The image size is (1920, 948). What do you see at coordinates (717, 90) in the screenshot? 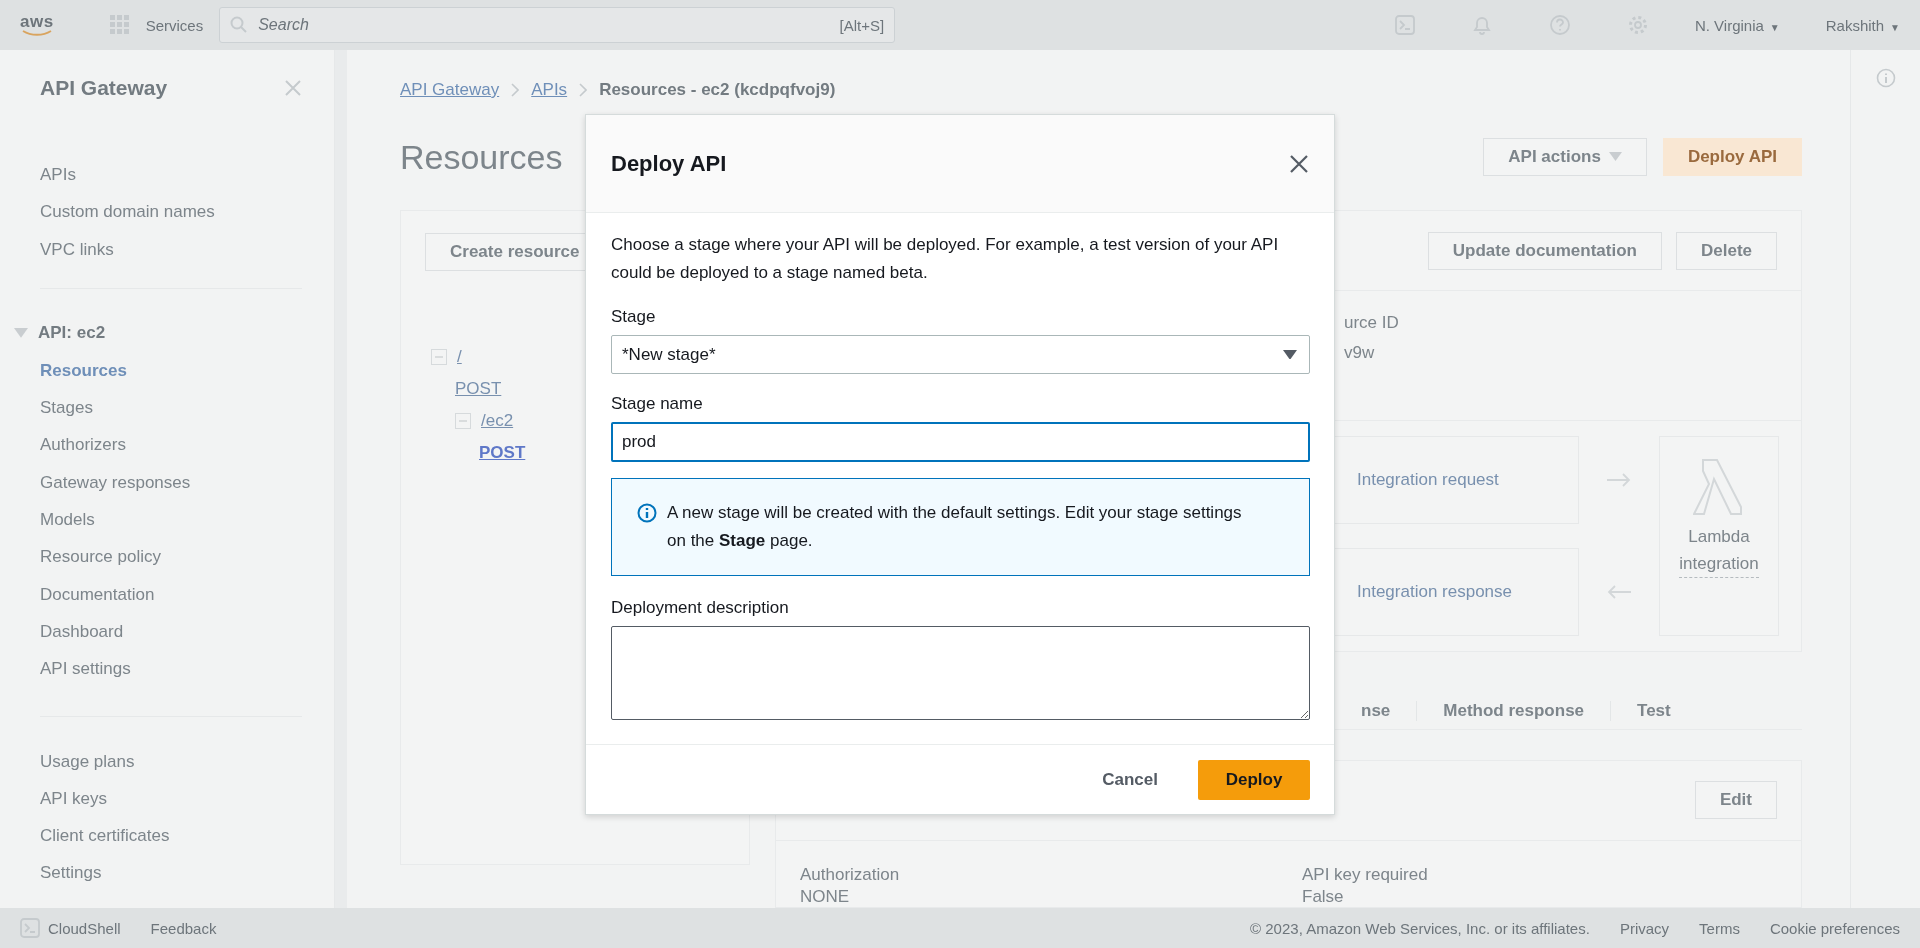
I see `breadcrumb-current: Resources - ec2 (kcdpqfvoj9)` at bounding box center [717, 90].